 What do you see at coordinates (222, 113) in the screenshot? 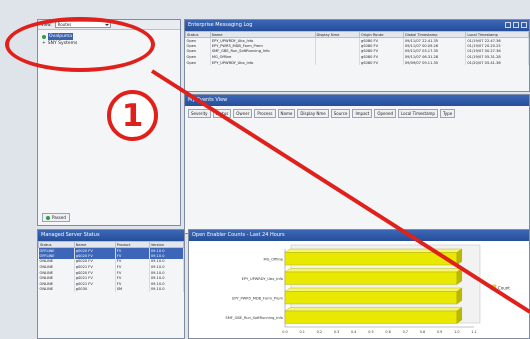
I see `event-column-header: Status` at bounding box center [222, 113].